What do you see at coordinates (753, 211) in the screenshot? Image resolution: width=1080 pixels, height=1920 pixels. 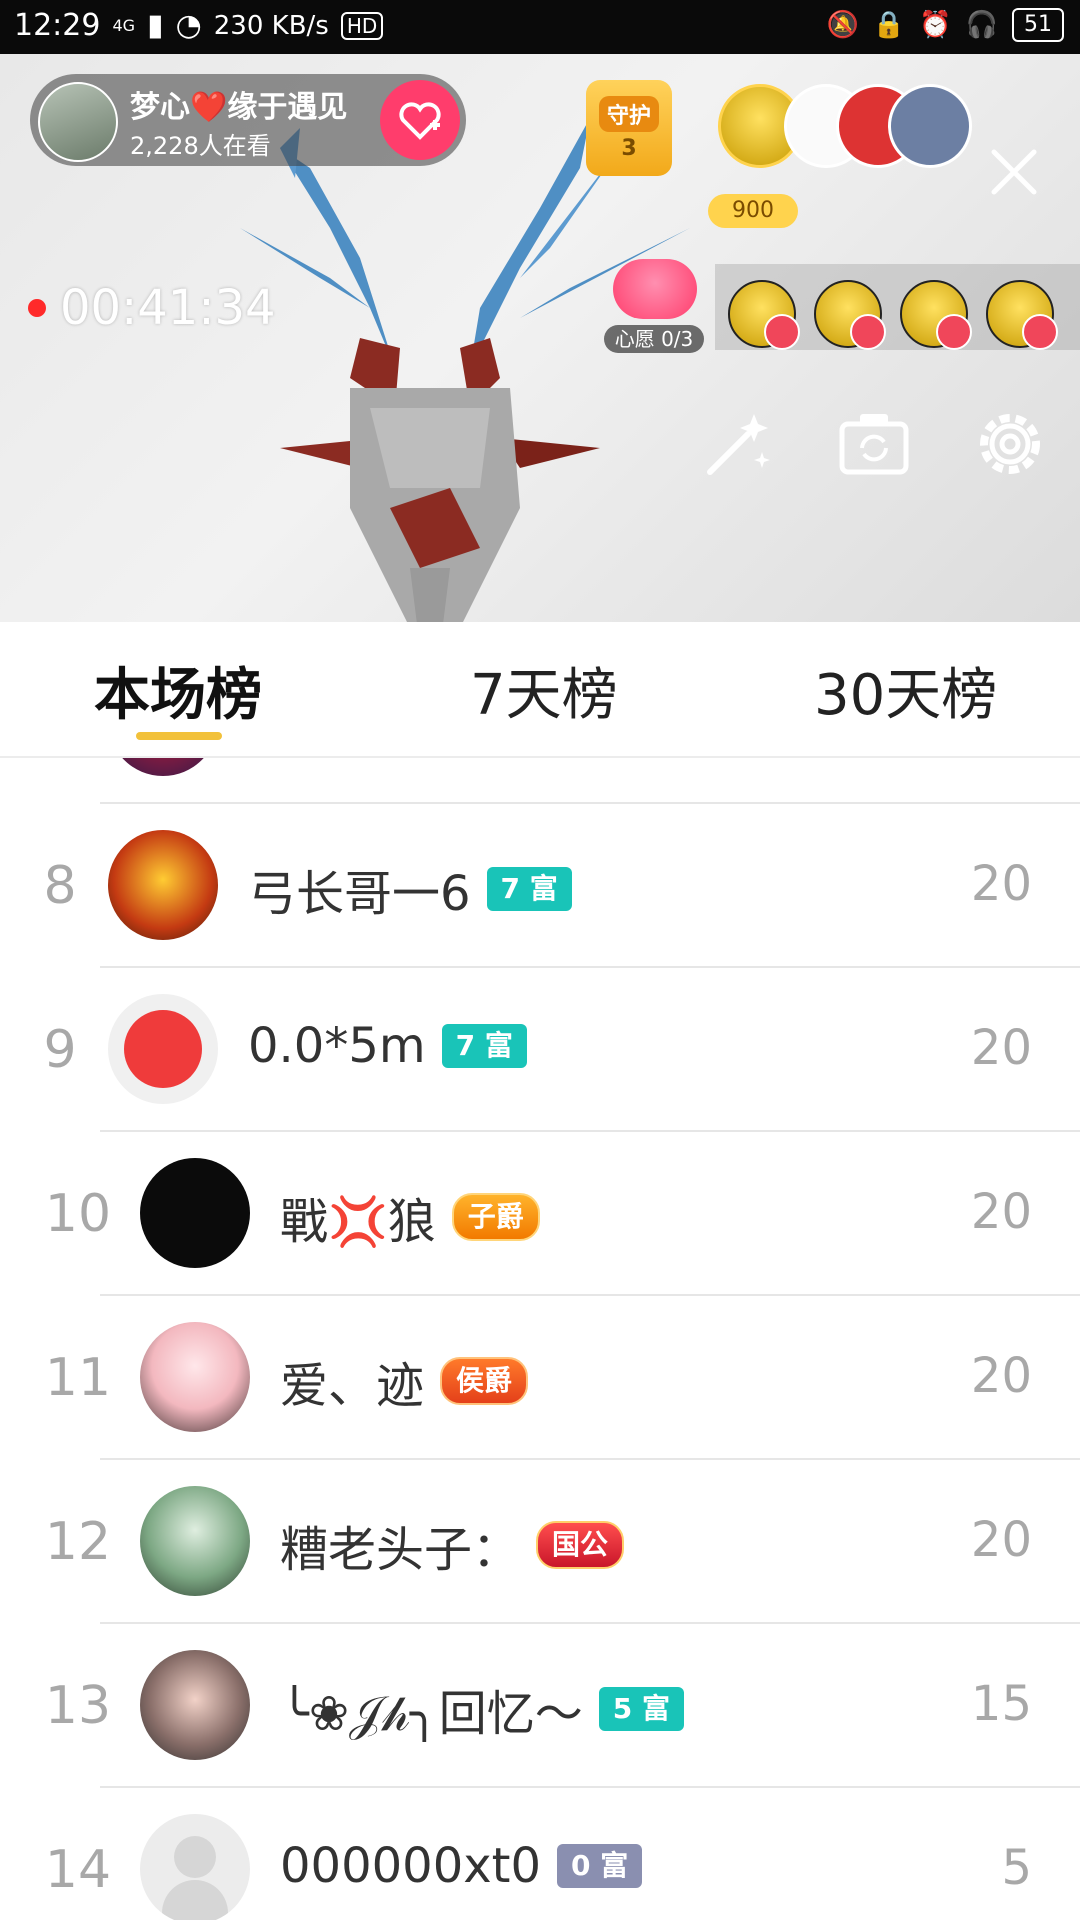 I see `top-viewer-coins: 900` at bounding box center [753, 211].